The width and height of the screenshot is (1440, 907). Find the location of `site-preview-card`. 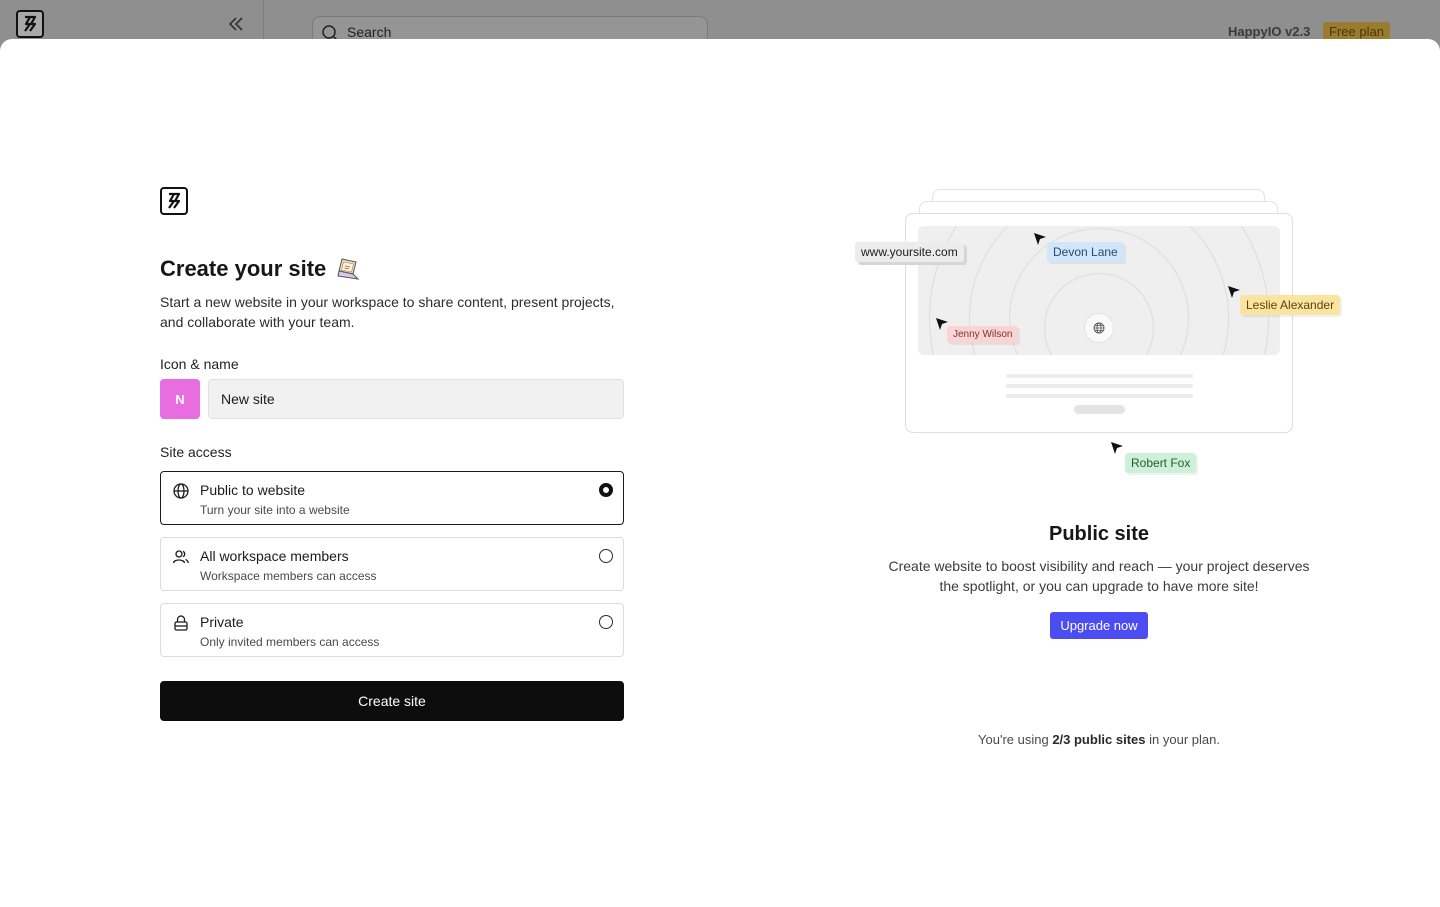

site-preview-card is located at coordinates (1099, 323).